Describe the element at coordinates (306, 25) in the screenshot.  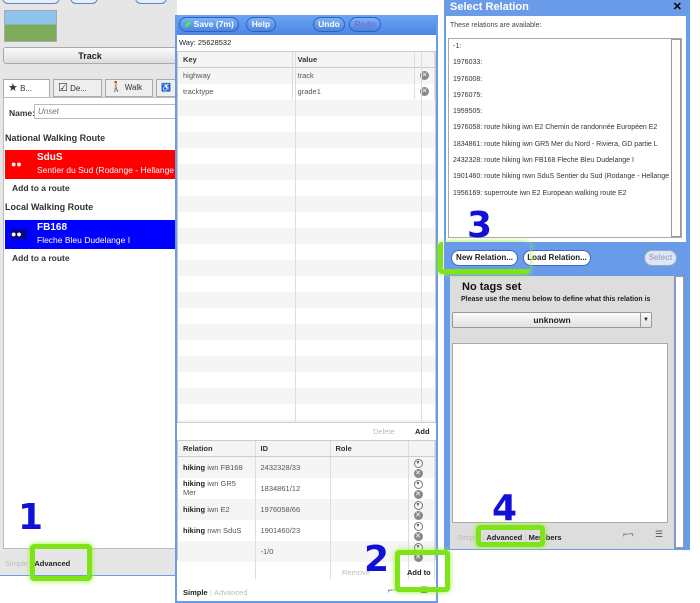
I see `toolbar: ⬈ Save (7m) Help Undo Redo` at that location.